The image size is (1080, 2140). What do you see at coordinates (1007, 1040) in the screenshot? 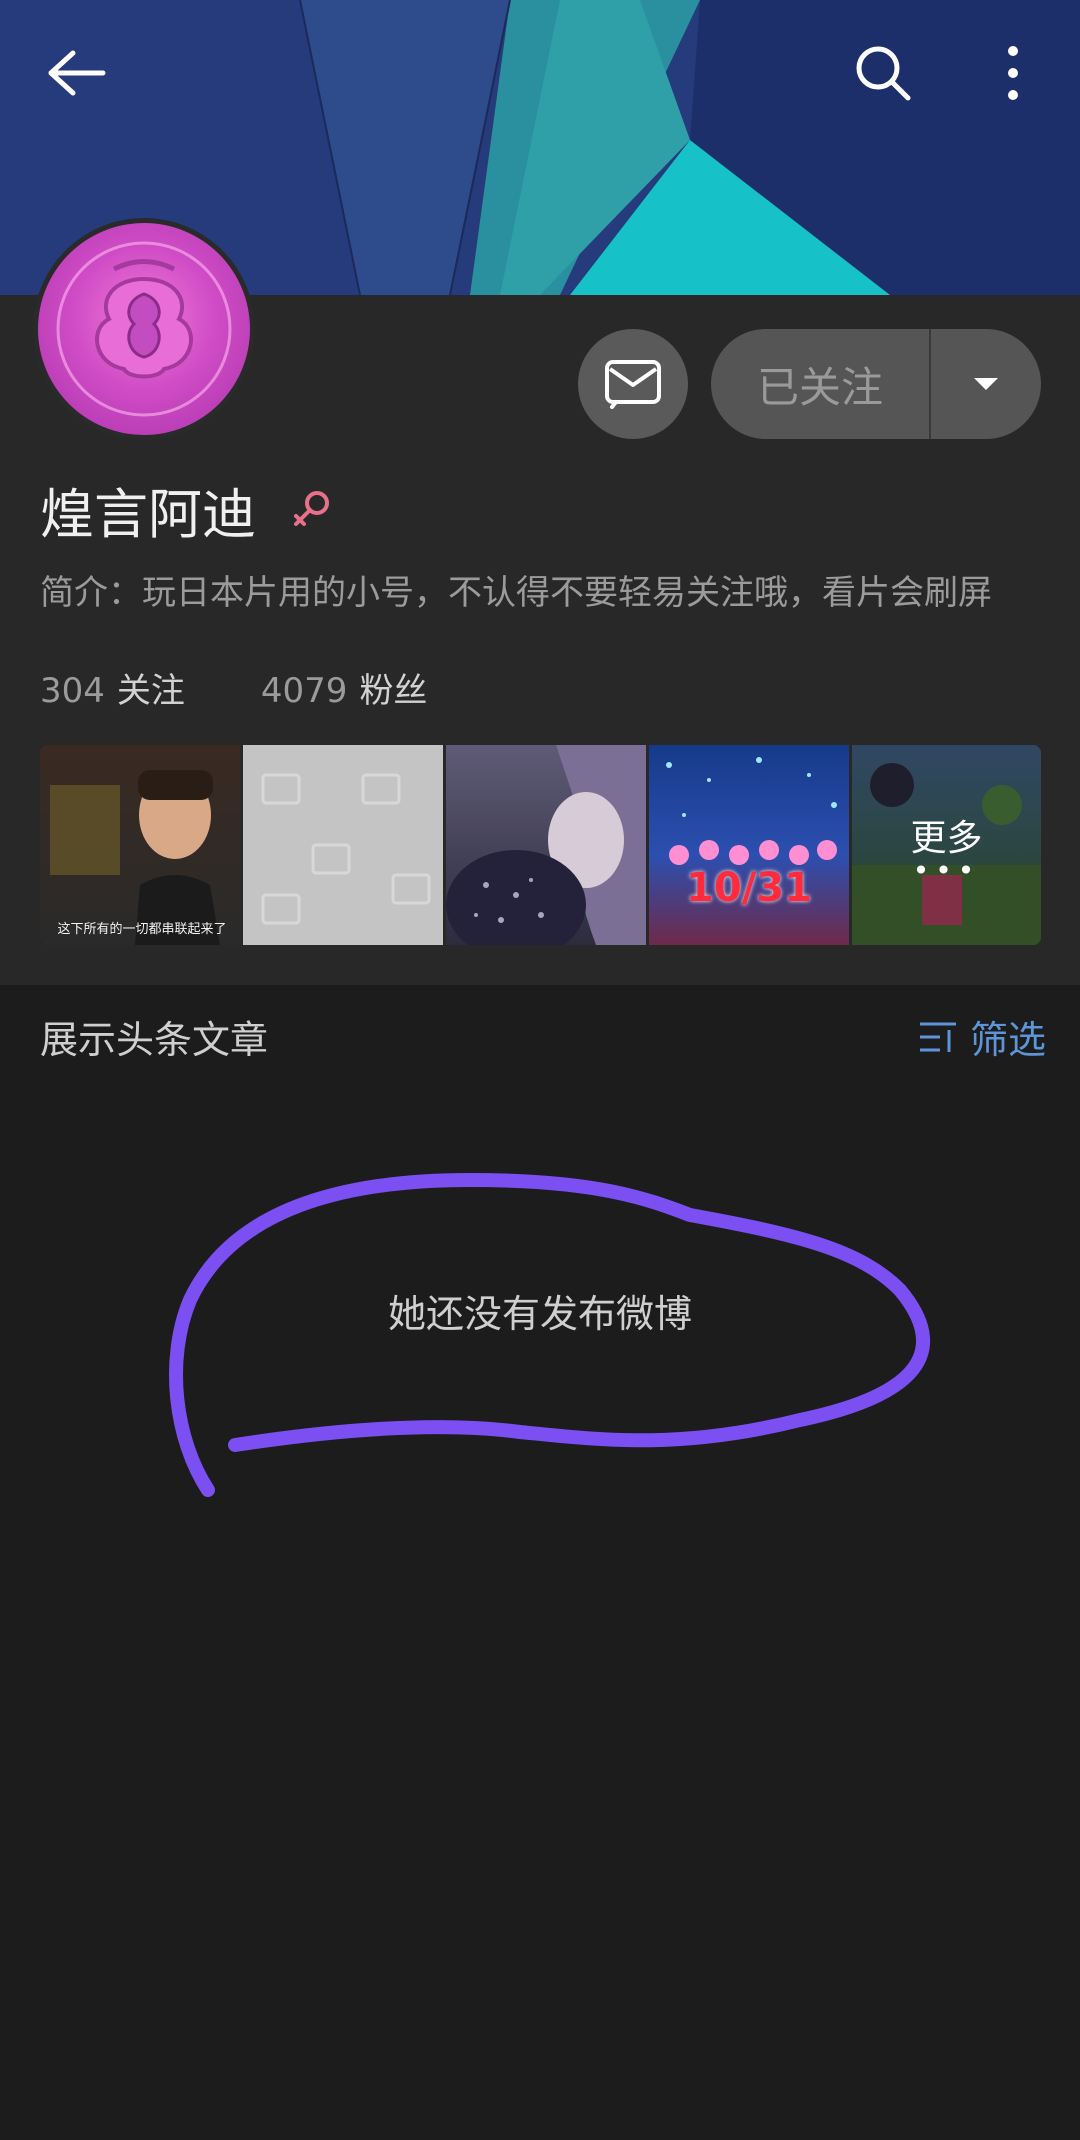
I see `filter-label: 筛选` at bounding box center [1007, 1040].